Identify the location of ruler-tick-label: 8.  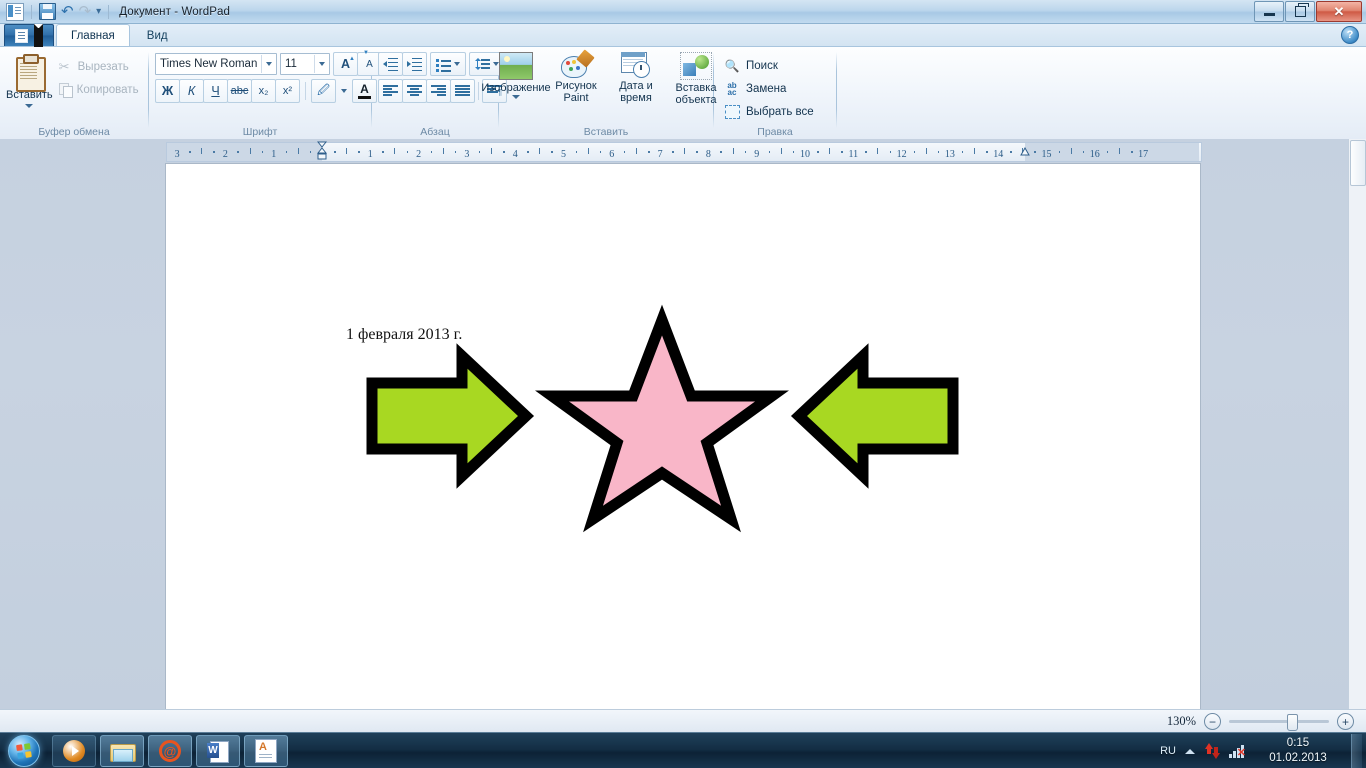
(708, 154).